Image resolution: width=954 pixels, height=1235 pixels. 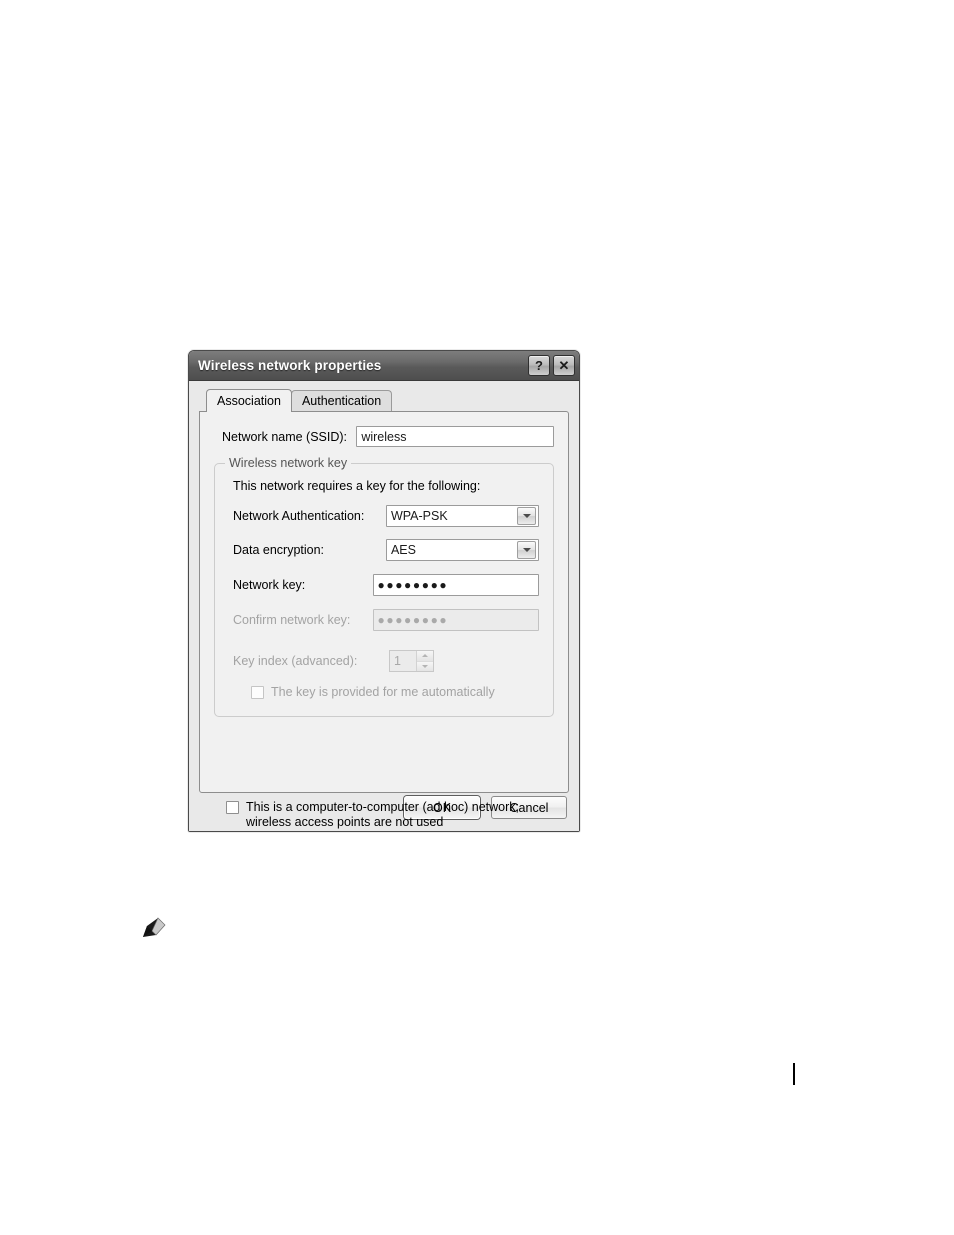 What do you see at coordinates (269, 585) in the screenshot?
I see `network-key-label: Network key:` at bounding box center [269, 585].